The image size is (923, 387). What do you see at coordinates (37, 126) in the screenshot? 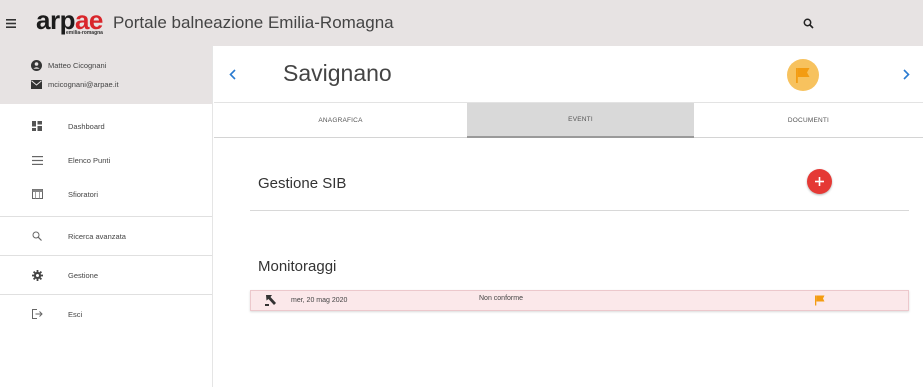
I see `dashboard-icon` at bounding box center [37, 126].